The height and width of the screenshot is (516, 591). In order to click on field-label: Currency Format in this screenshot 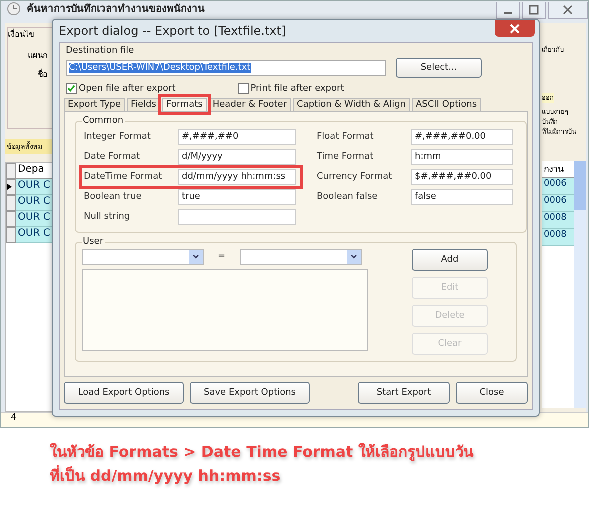, I will do `click(355, 177)`.